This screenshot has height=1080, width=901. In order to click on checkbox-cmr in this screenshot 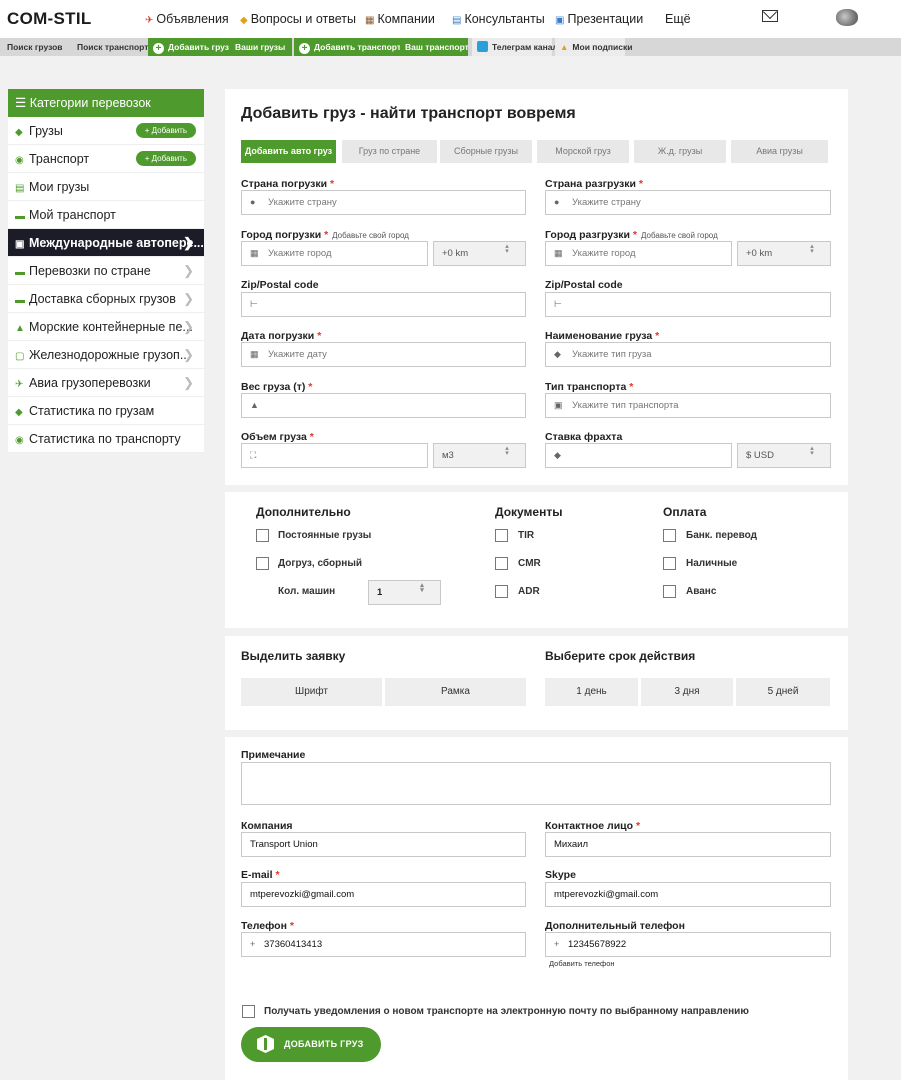, I will do `click(501, 563)`.